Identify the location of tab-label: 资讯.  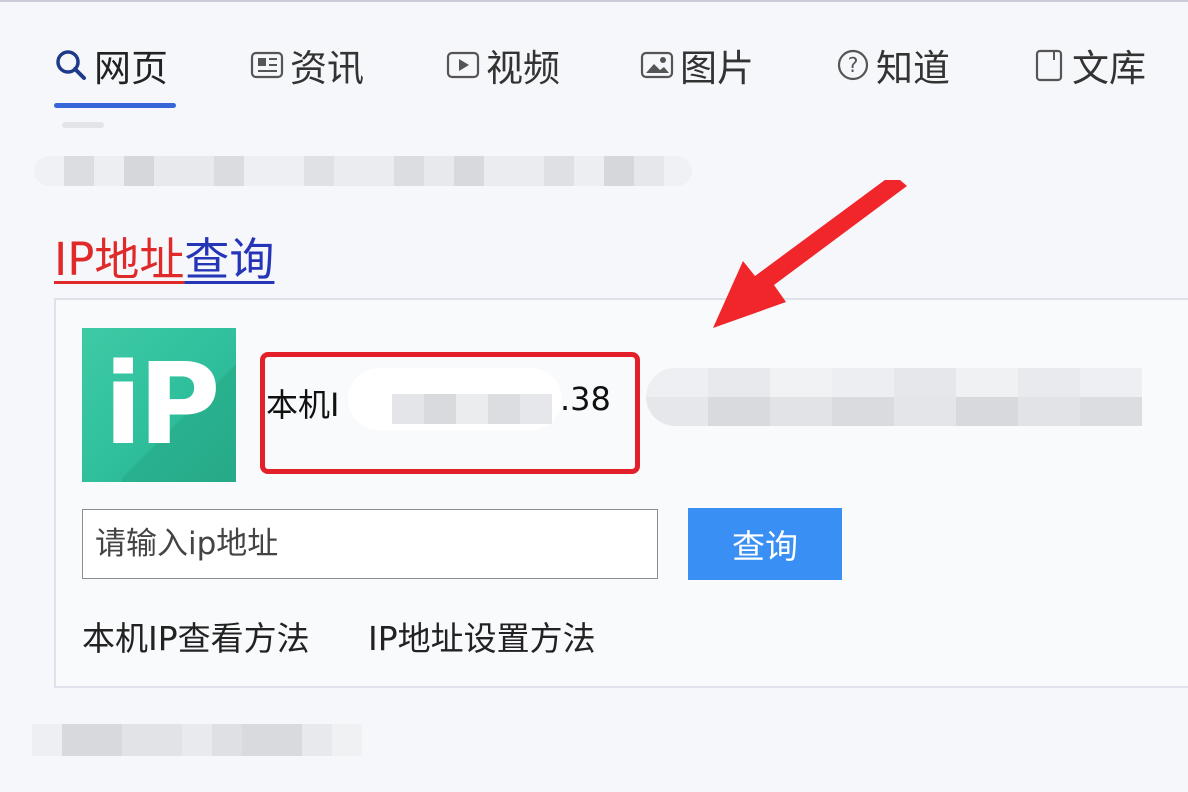
(327, 68).